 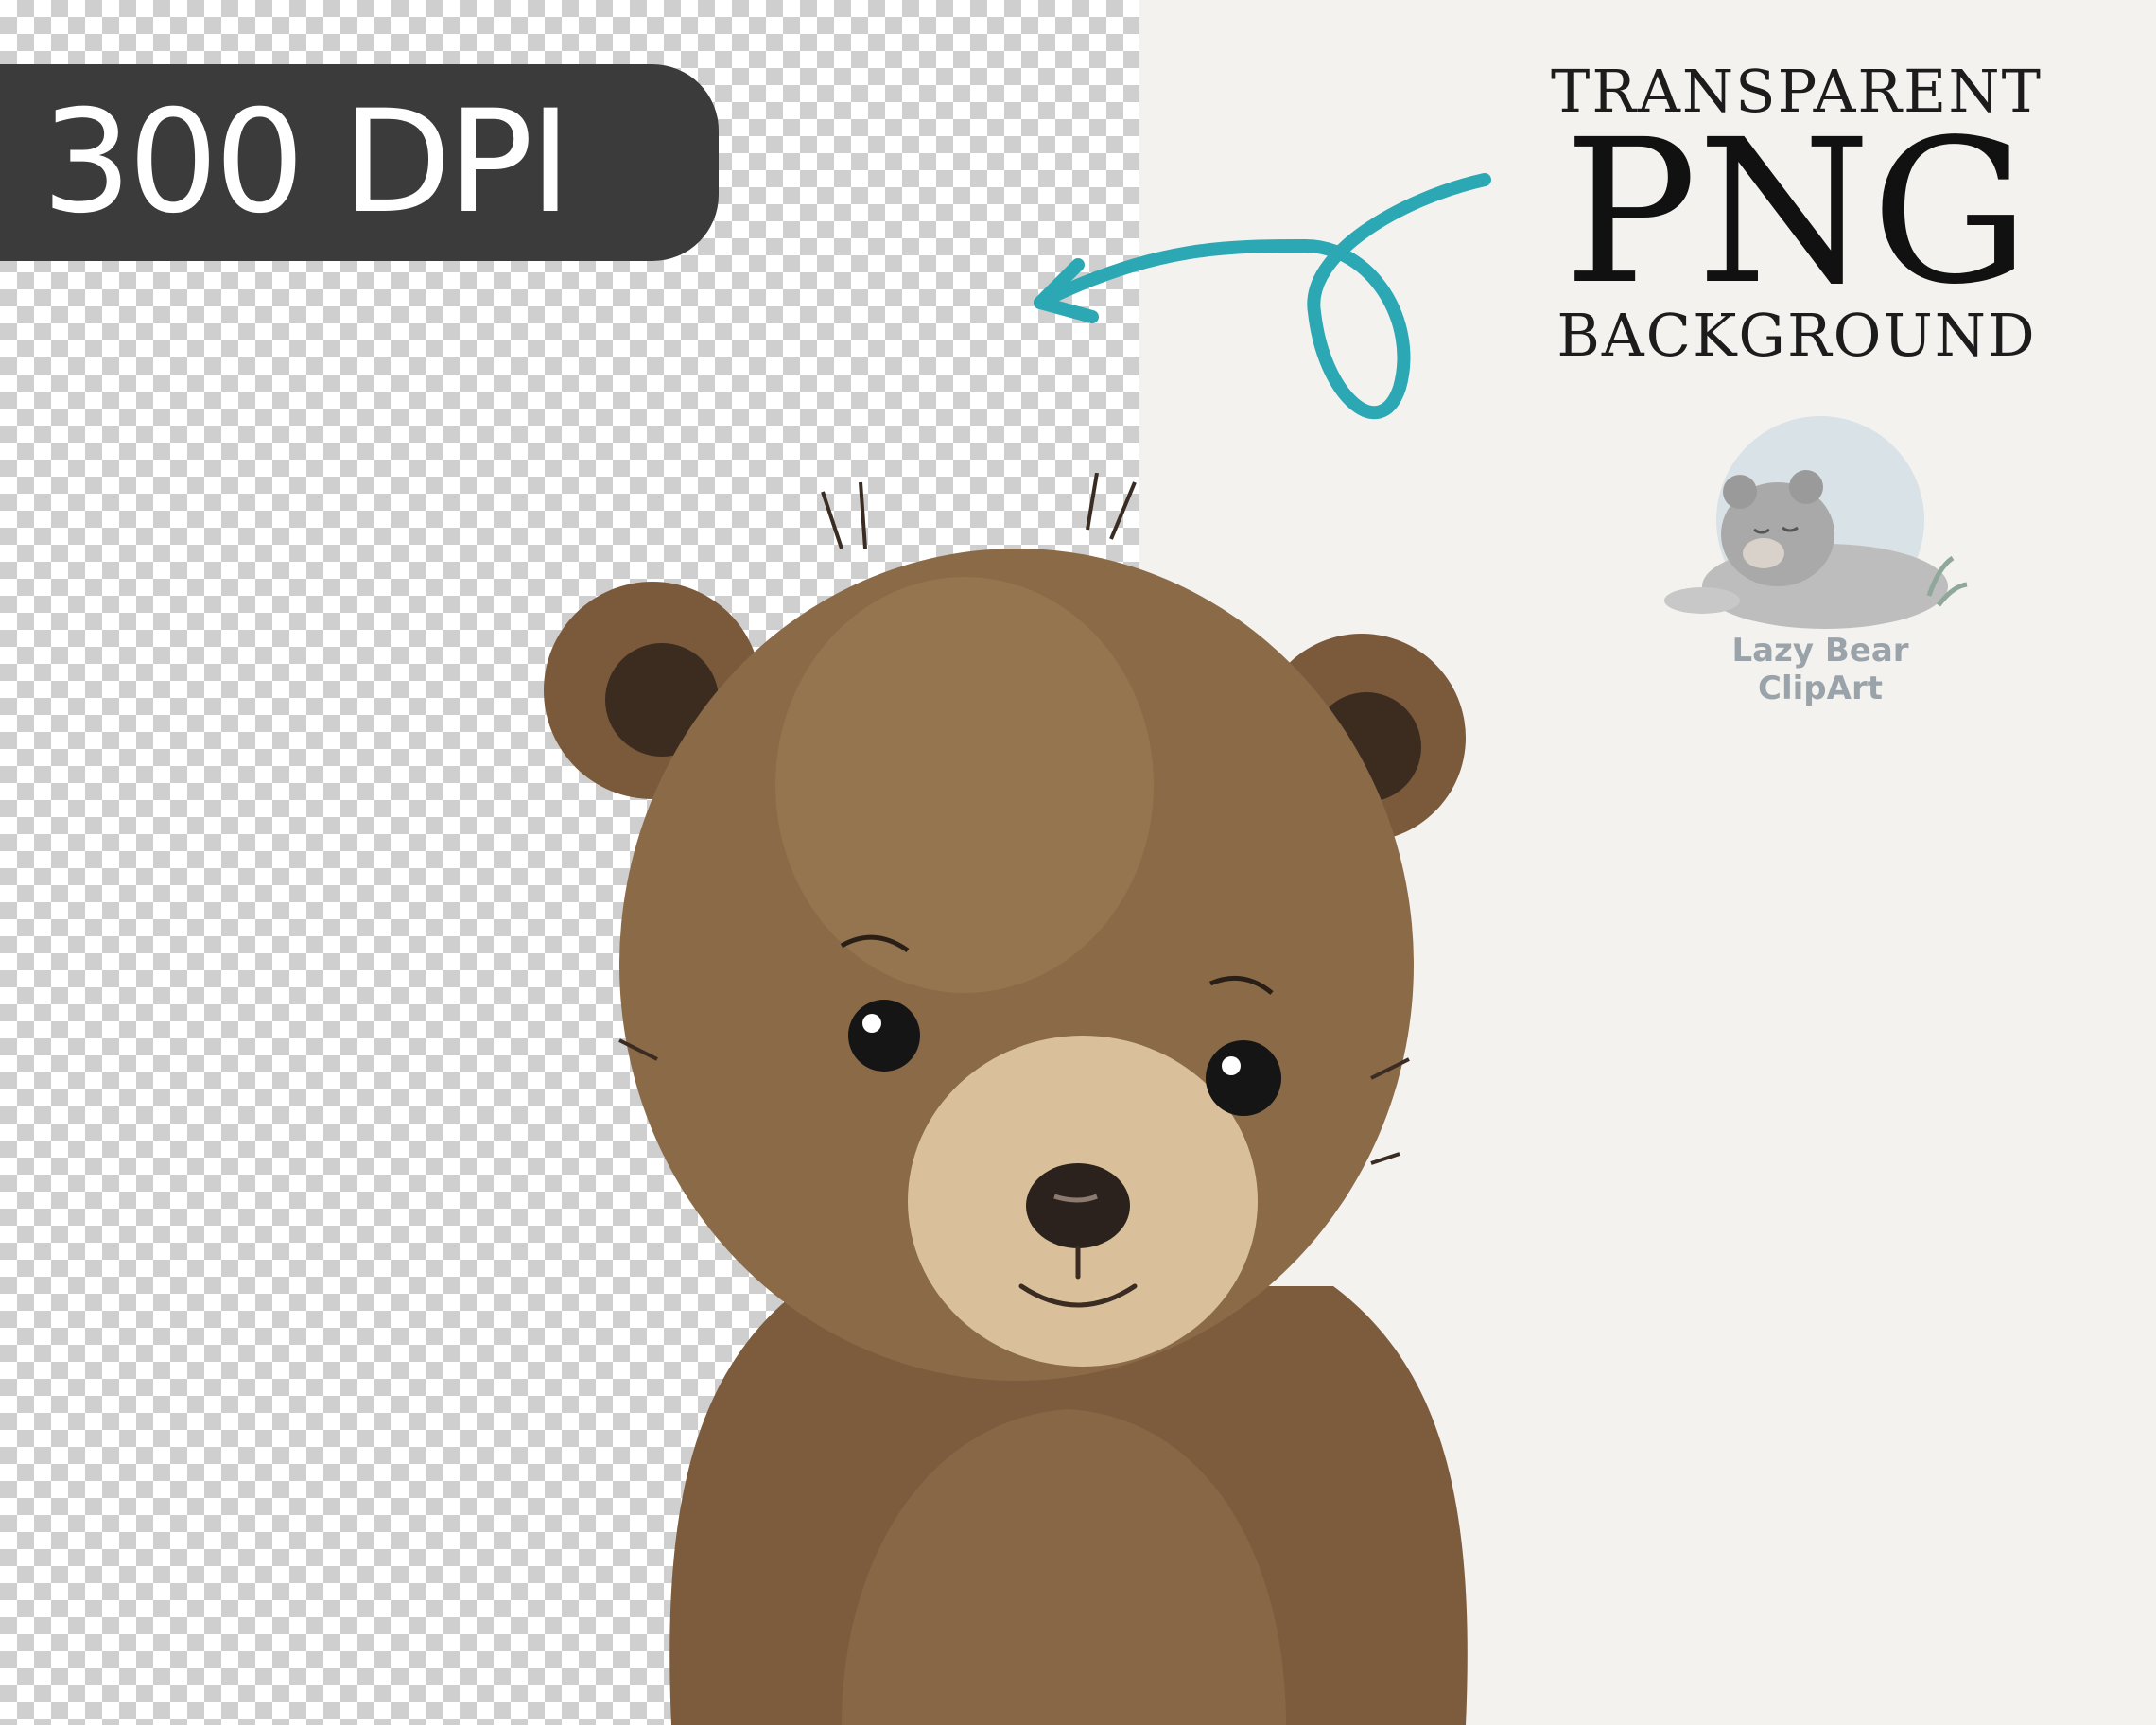 What do you see at coordinates (1262, 296) in the screenshot?
I see `curly-arrow-icon` at bounding box center [1262, 296].